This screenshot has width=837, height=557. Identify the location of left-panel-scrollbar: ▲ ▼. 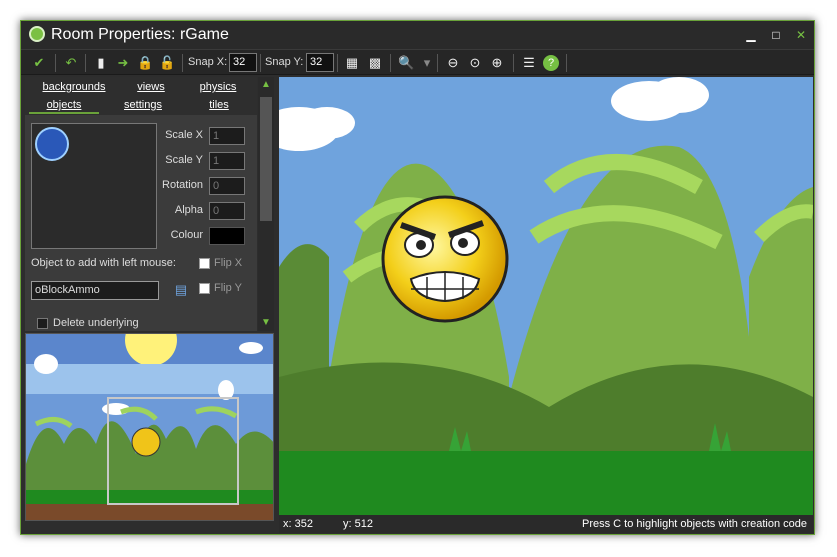
(266, 204).